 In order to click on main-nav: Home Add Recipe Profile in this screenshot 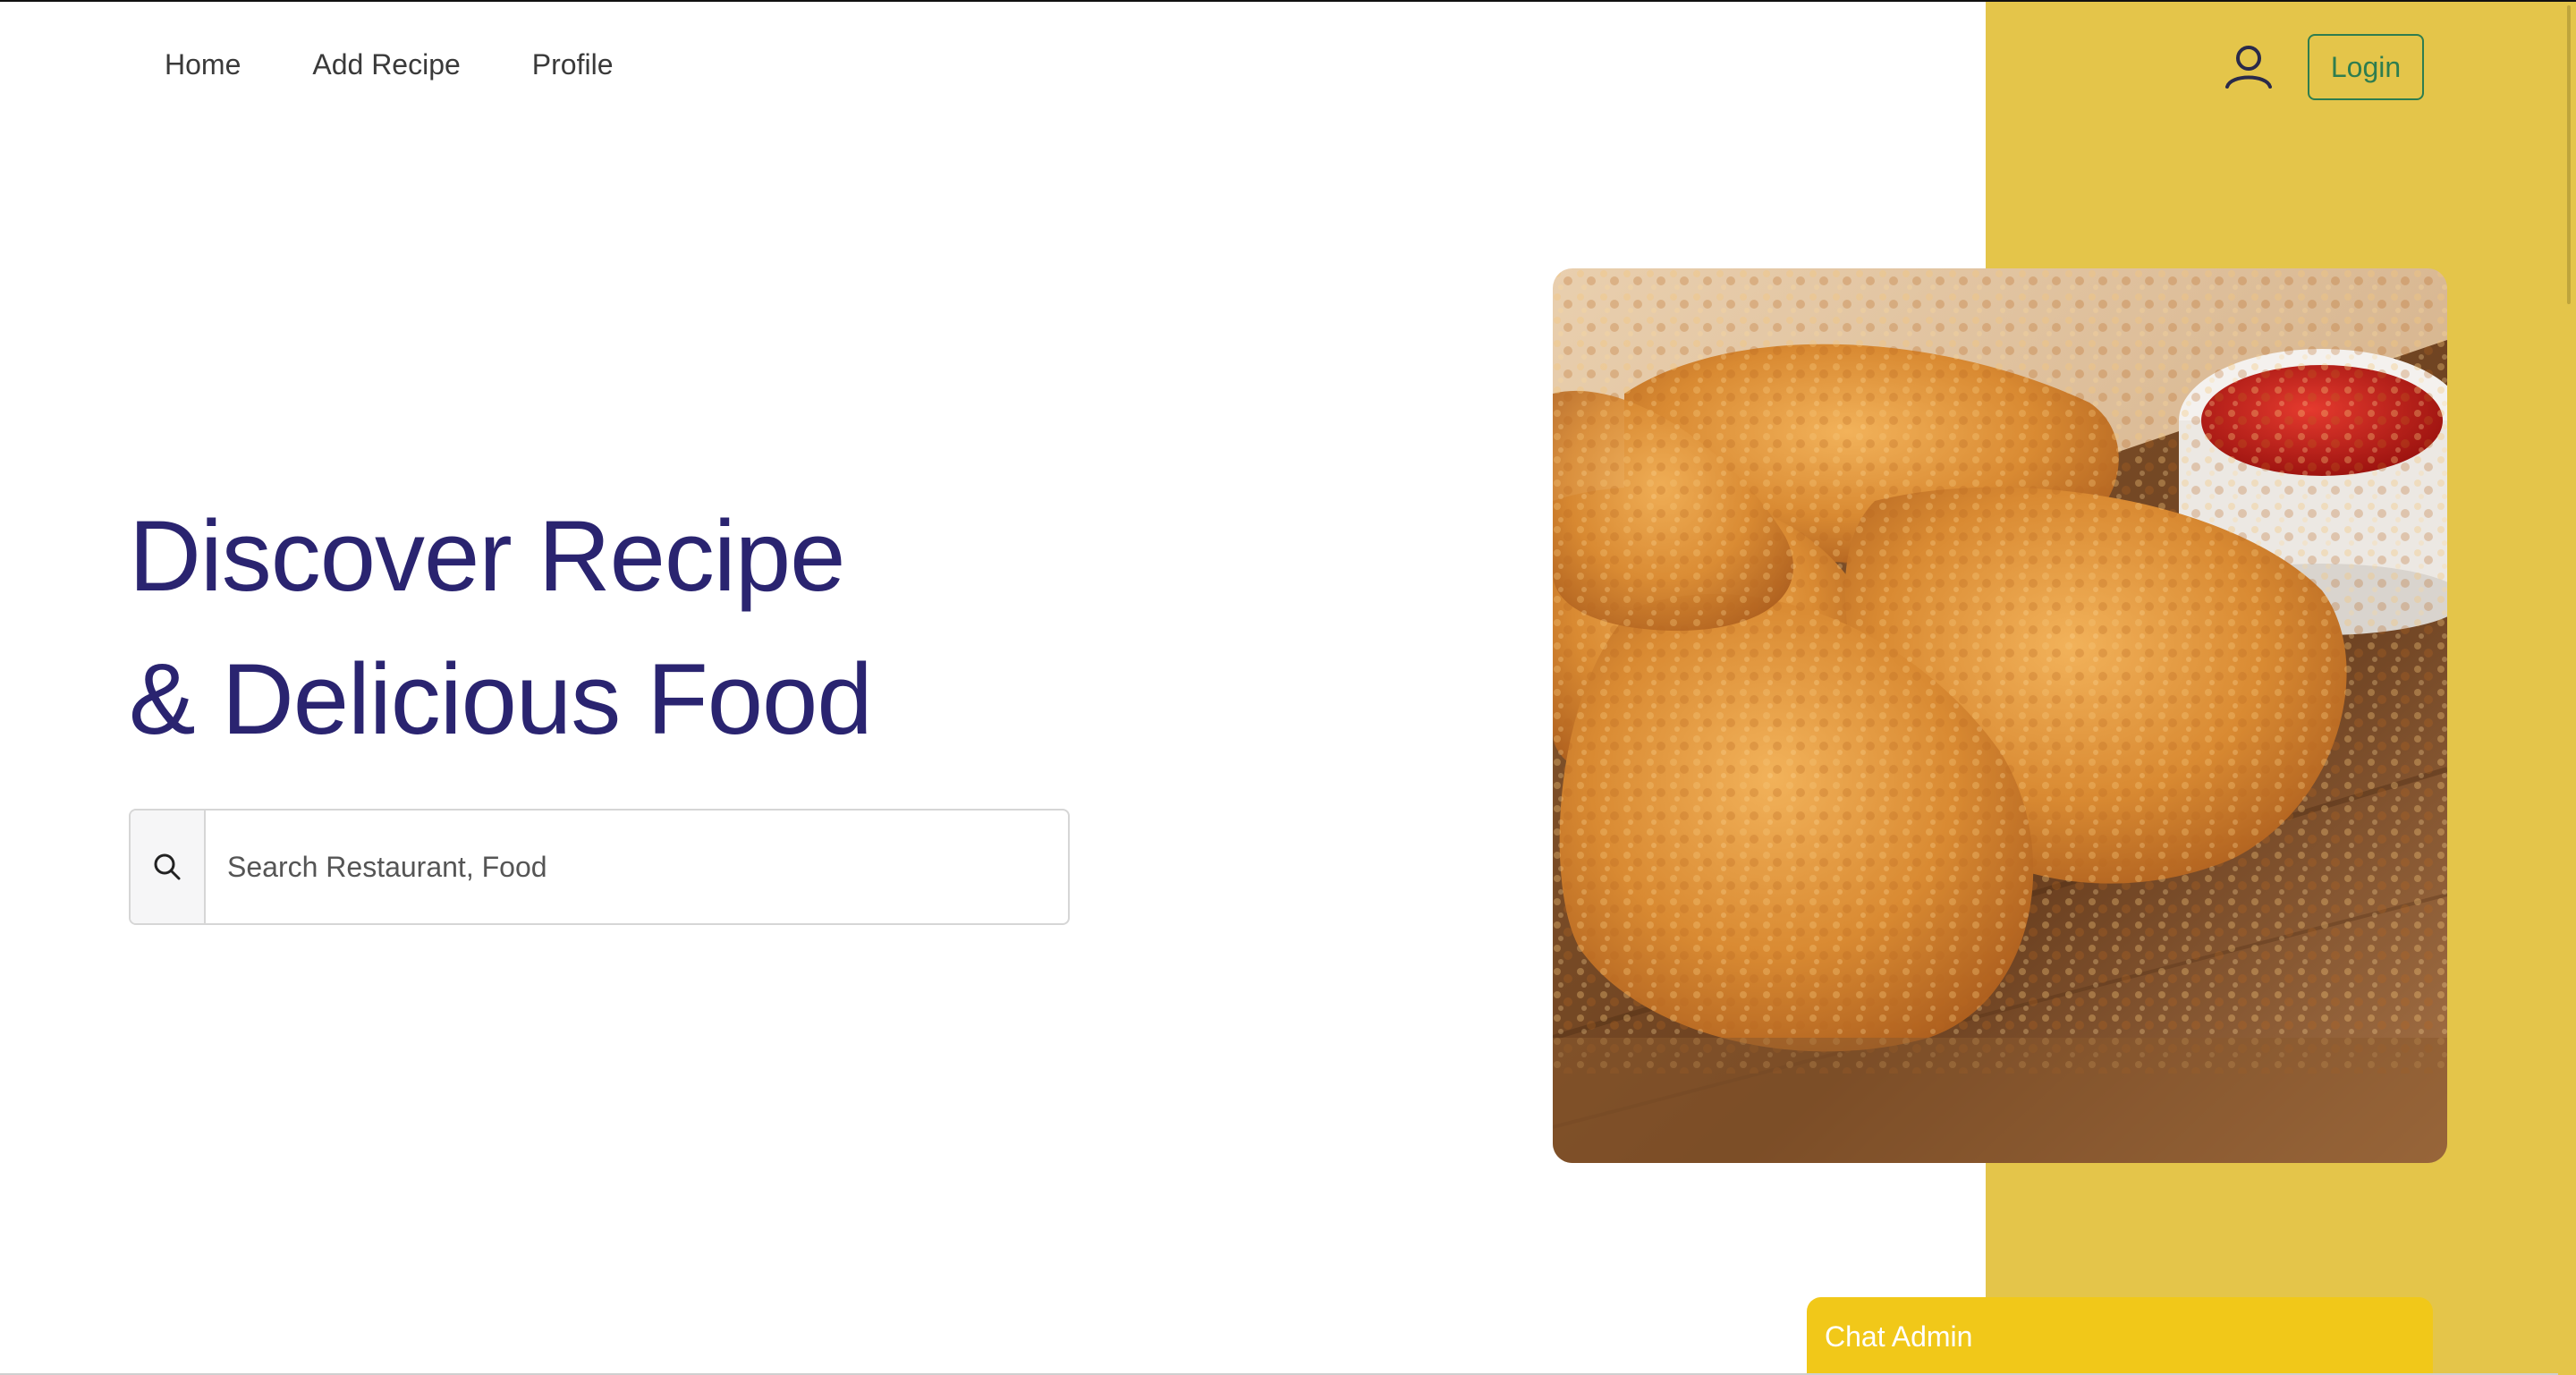, I will do `click(389, 64)`.